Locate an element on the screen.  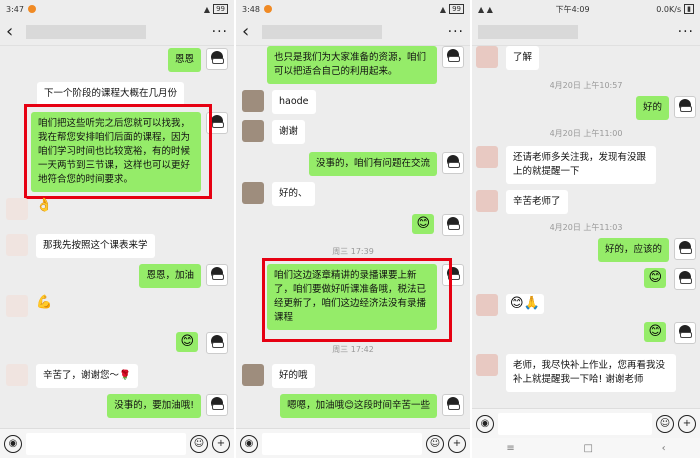
message-row: 好的、 is located at coordinates (278, 194).